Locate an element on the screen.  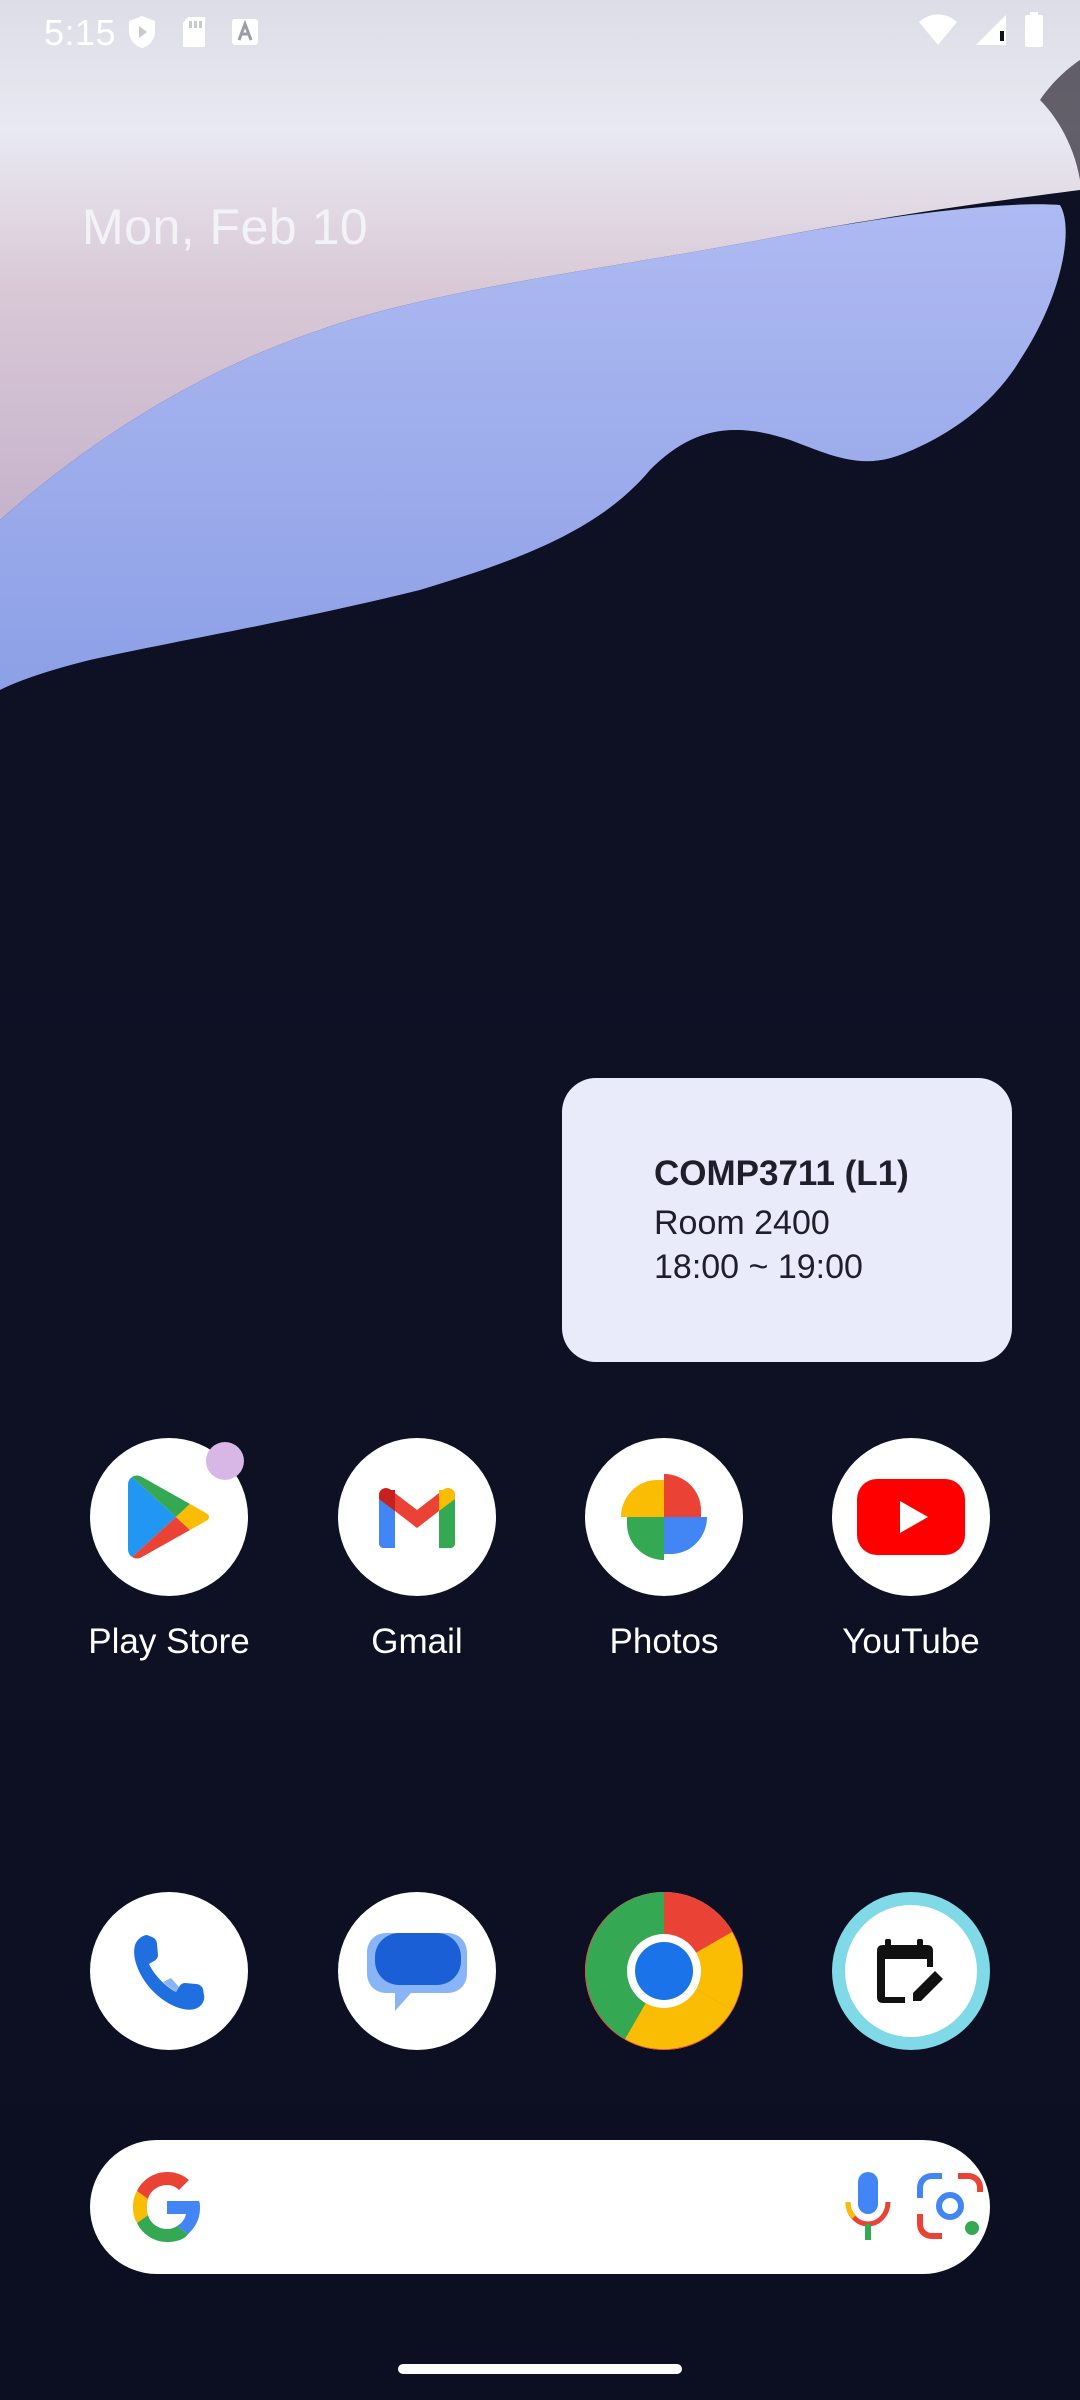
app-label-youtube: YouTube is located at coordinates (911, 1641).